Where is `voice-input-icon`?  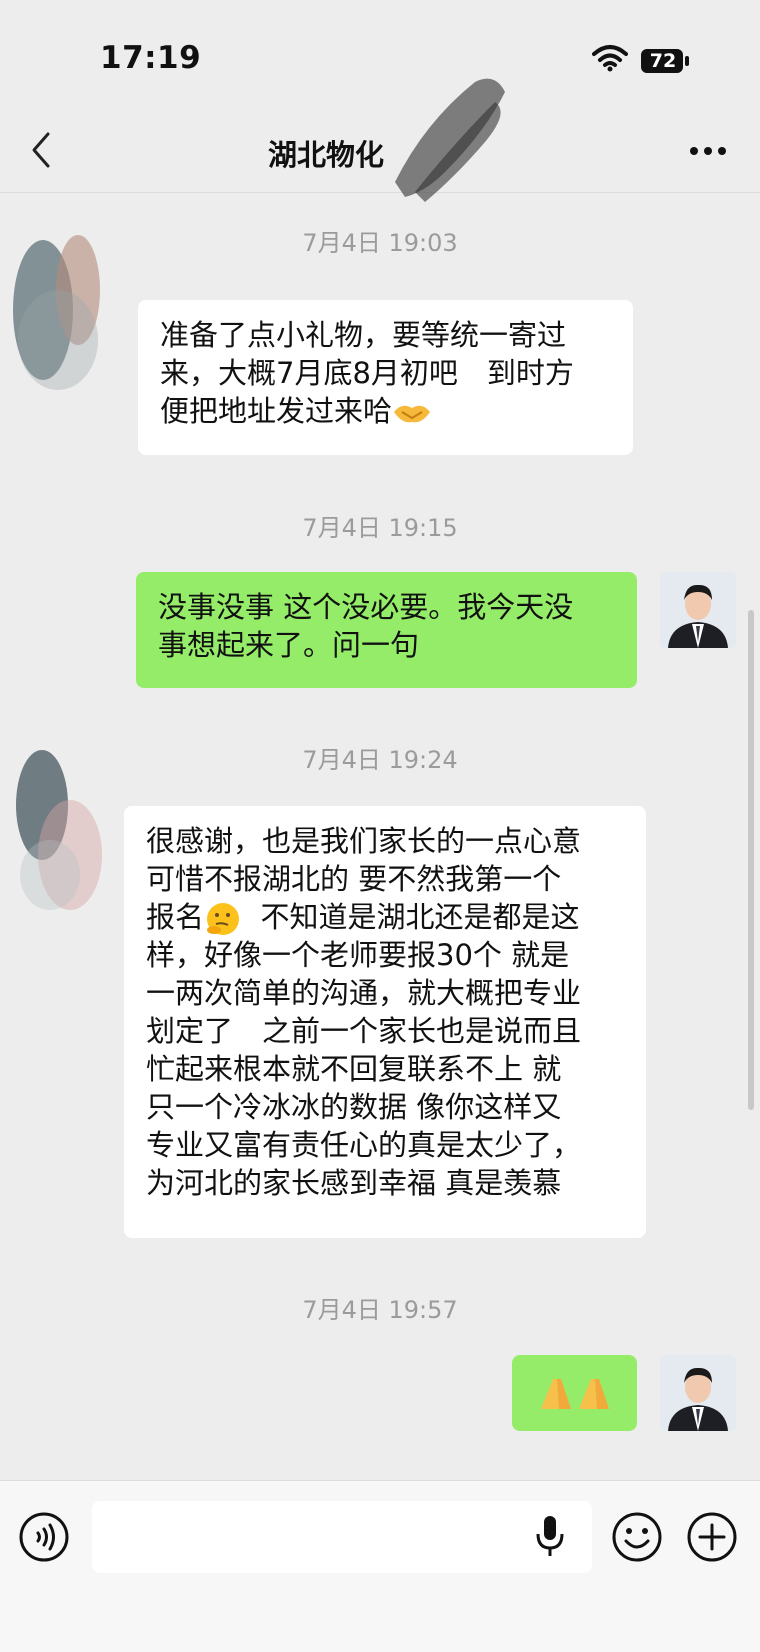
voice-input-icon is located at coordinates (44, 1537).